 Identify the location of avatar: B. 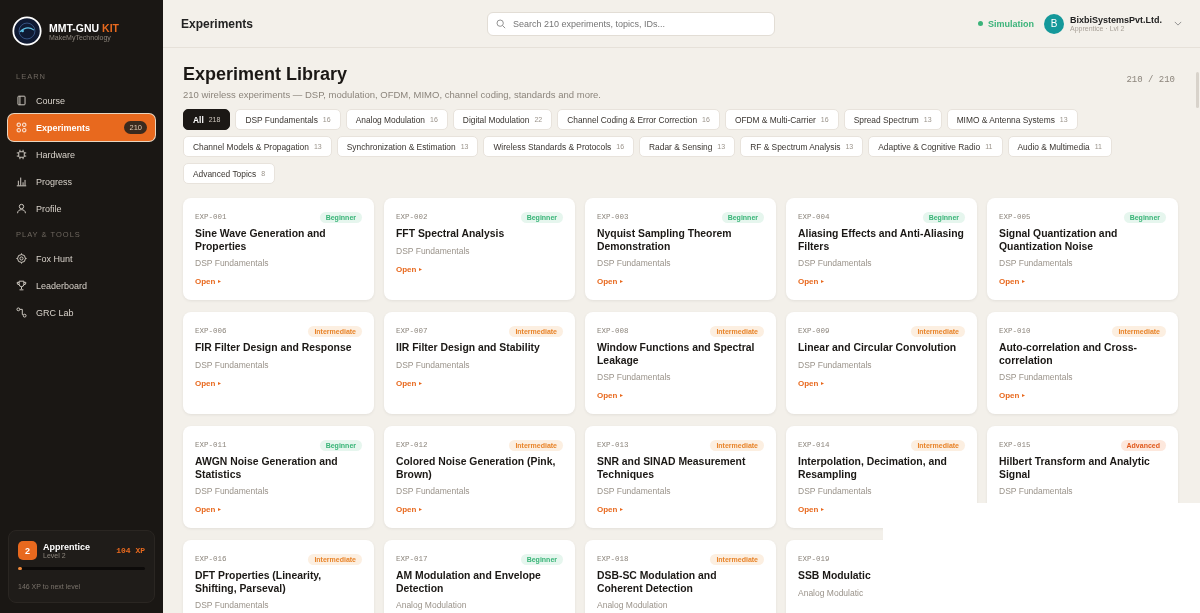
(1053, 23).